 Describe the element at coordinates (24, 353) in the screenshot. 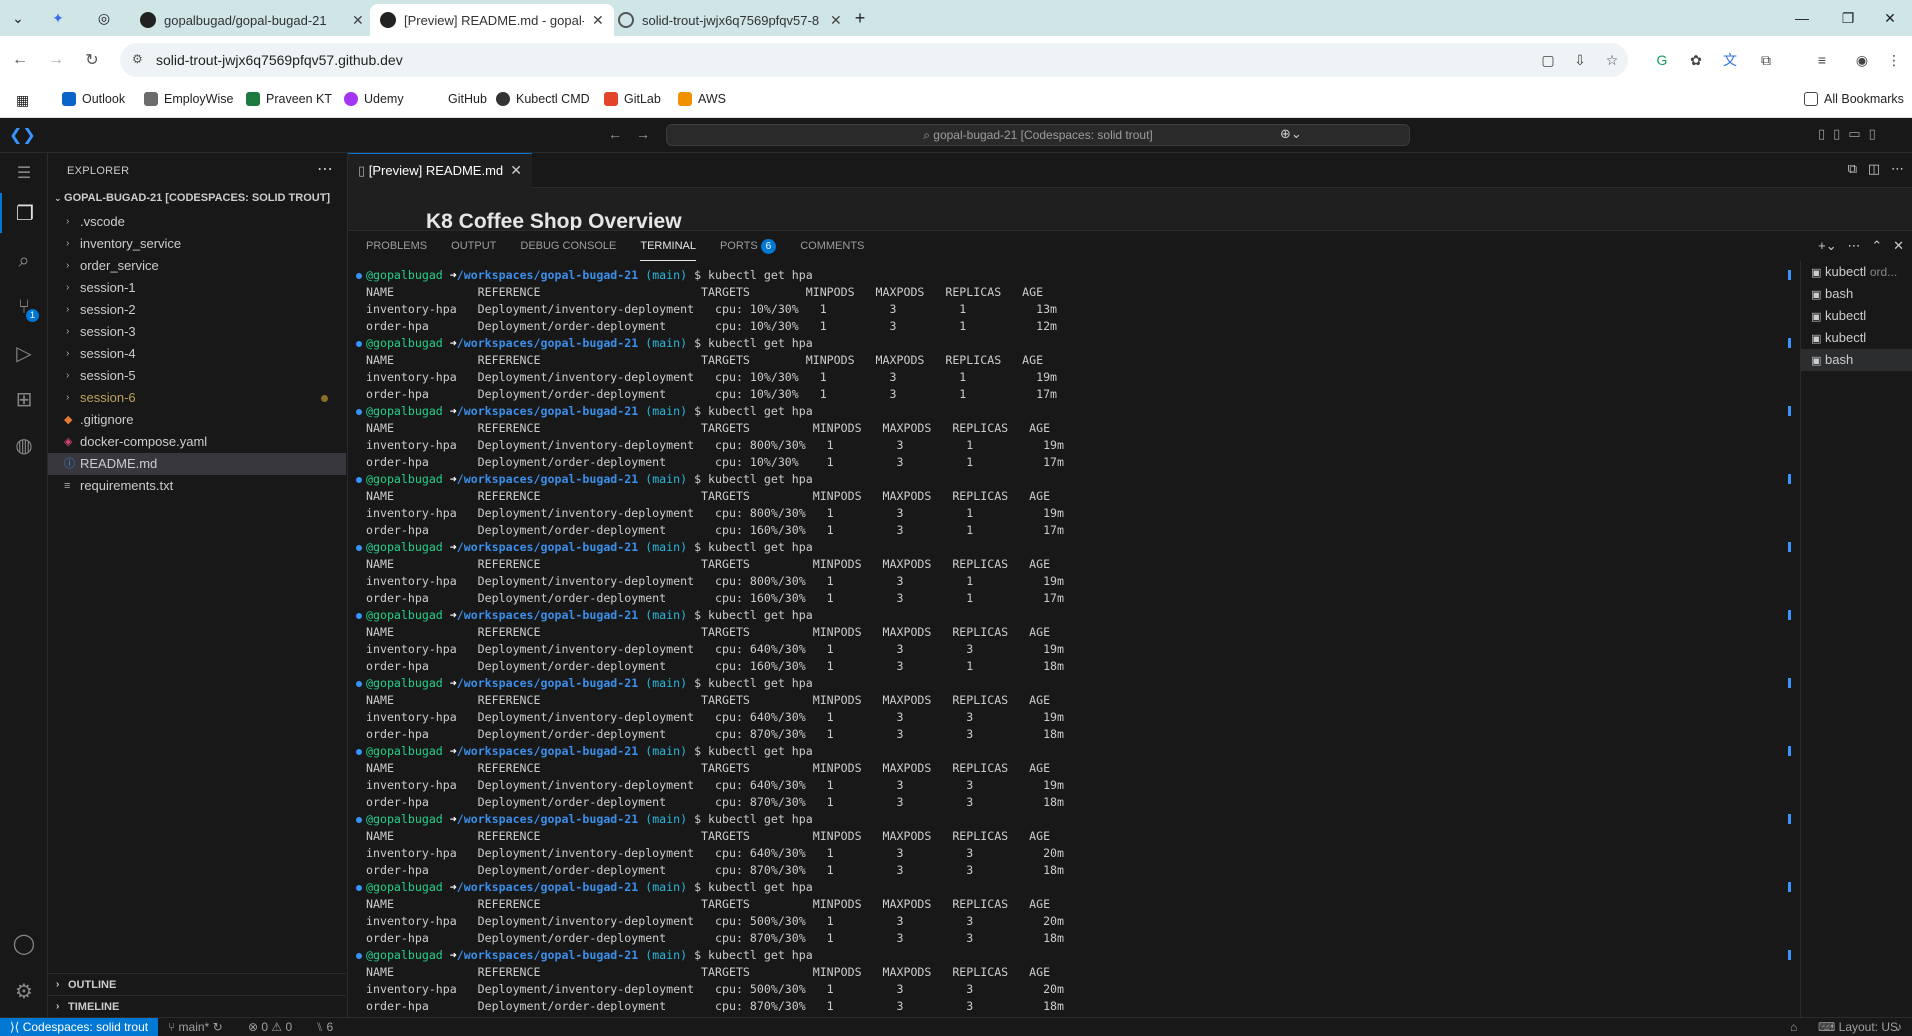

I see `run-debug-icon: ▷` at that location.